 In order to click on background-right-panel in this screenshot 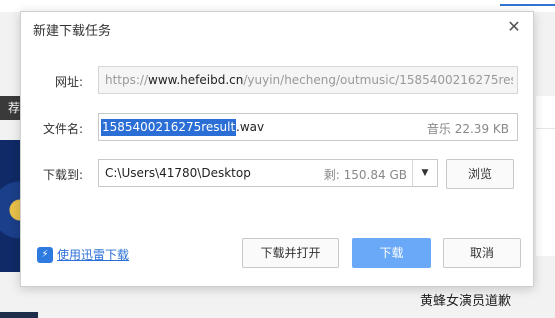, I will do `click(545, 176)`.